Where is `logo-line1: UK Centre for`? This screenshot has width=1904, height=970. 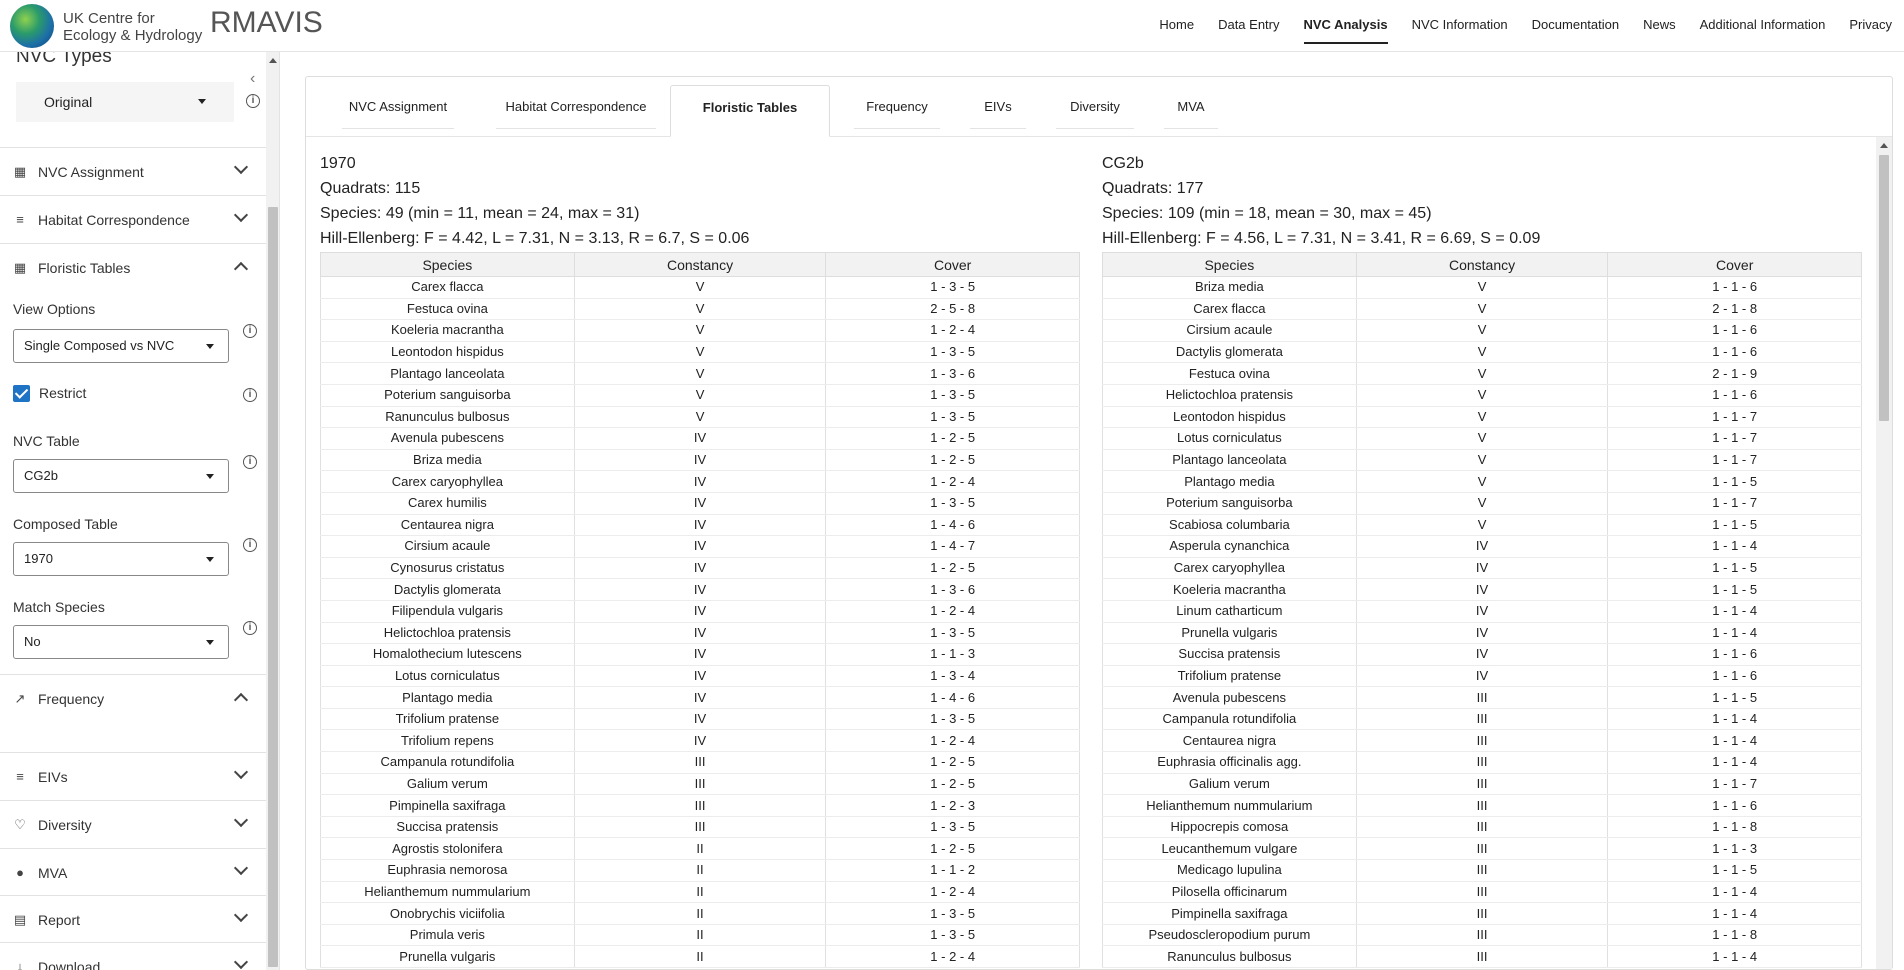 logo-line1: UK Centre for is located at coordinates (109, 18).